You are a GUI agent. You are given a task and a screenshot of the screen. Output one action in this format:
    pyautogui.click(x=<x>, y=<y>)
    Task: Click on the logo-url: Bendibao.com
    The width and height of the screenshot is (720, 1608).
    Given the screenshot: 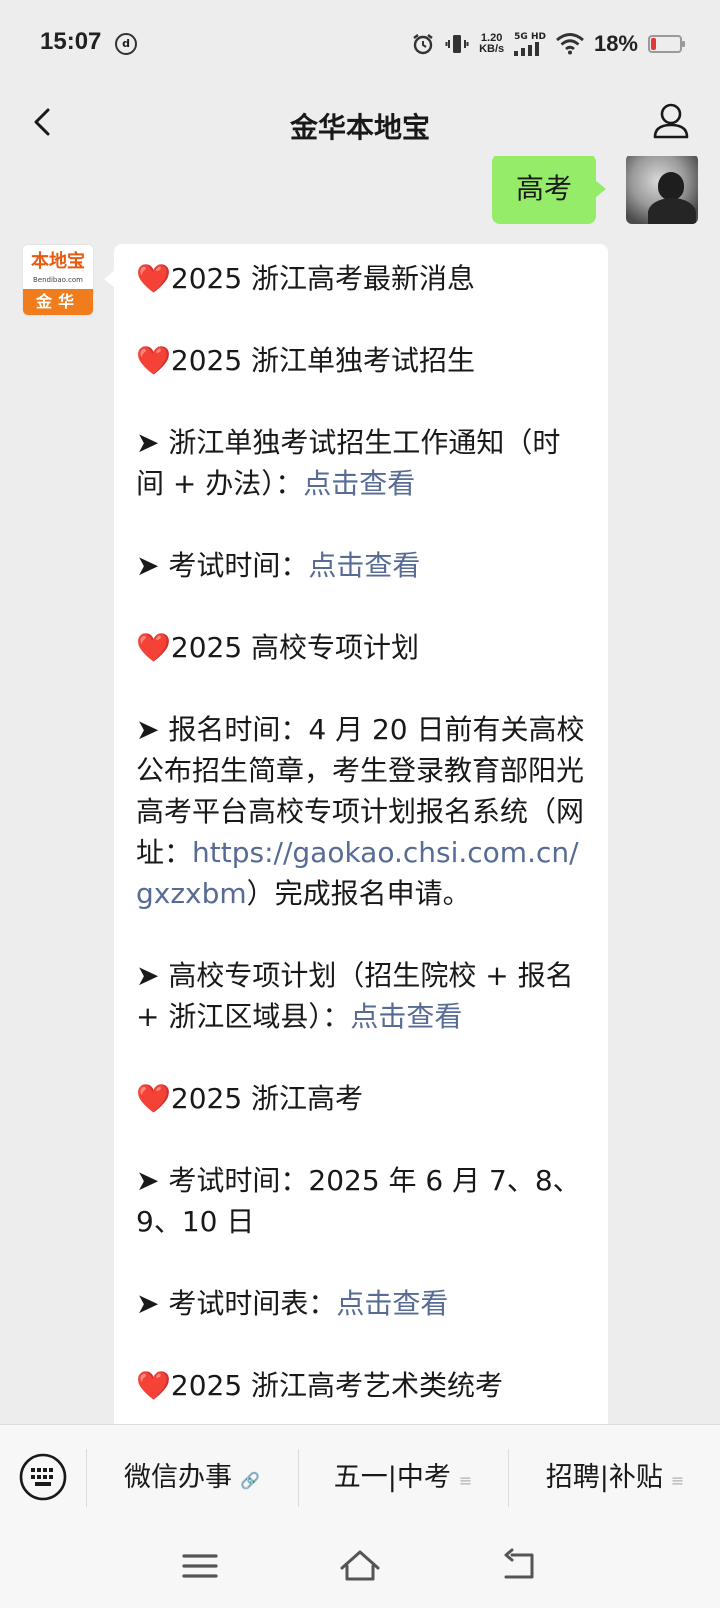 What is the action you would take?
    pyautogui.click(x=57, y=280)
    